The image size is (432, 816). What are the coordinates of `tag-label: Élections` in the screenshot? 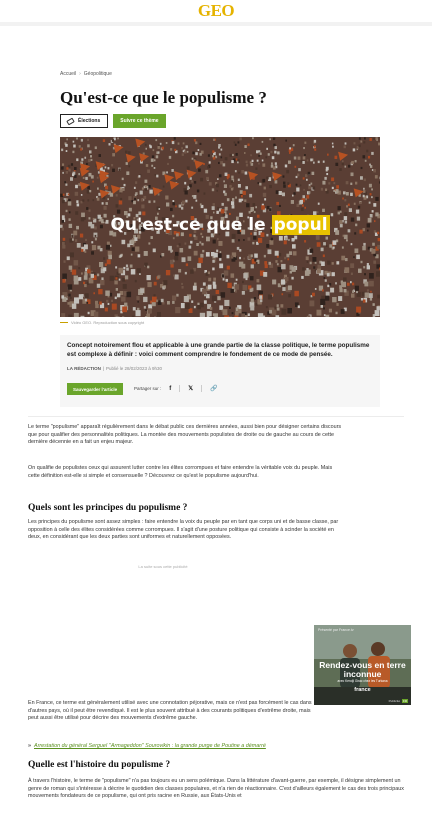 It's located at (89, 121).